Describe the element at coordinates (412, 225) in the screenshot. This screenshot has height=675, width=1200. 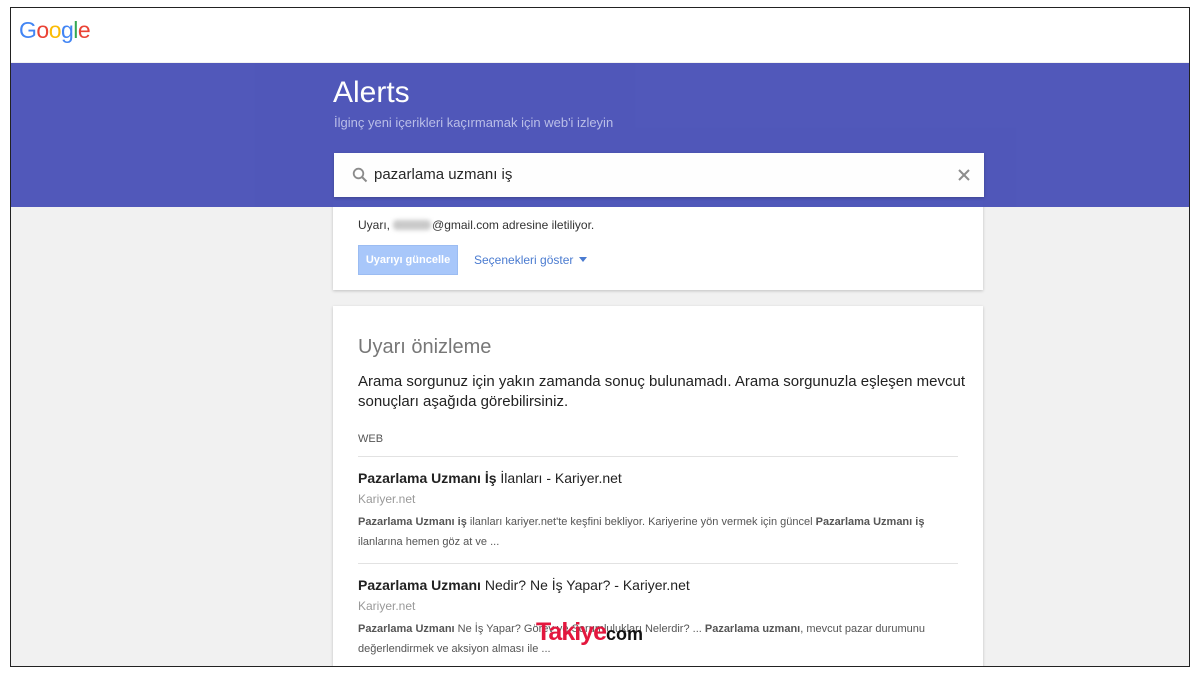
I see `blurred-email` at that location.